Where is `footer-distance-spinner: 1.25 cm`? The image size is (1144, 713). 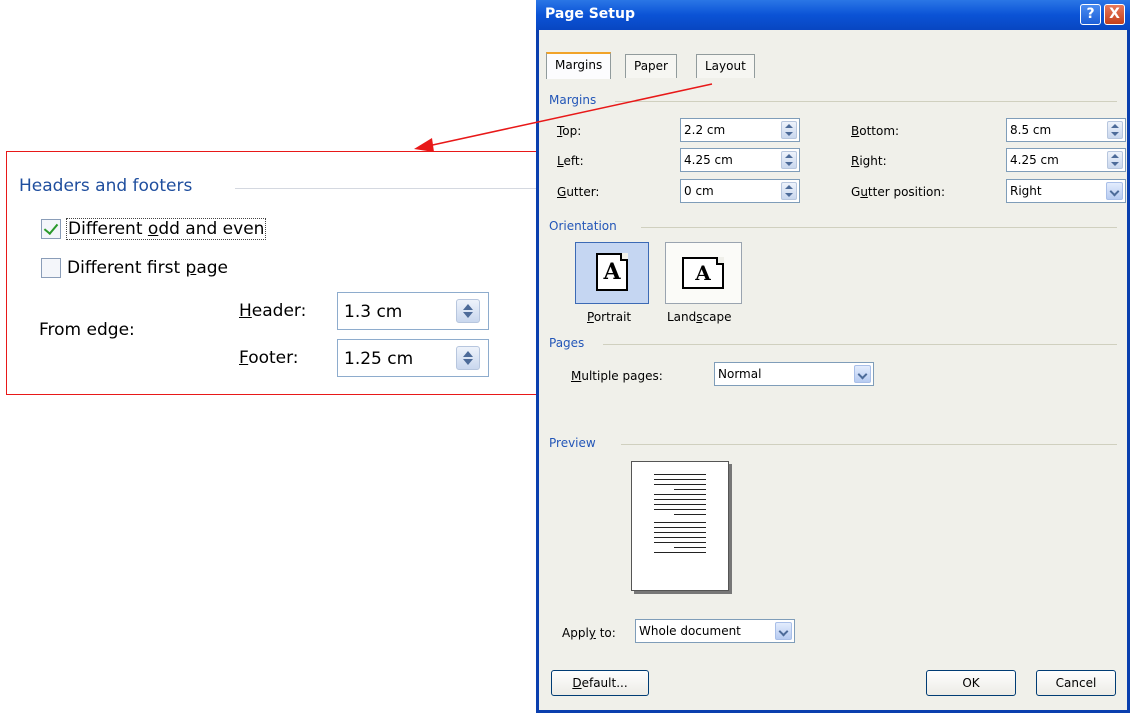 footer-distance-spinner: 1.25 cm is located at coordinates (413, 358).